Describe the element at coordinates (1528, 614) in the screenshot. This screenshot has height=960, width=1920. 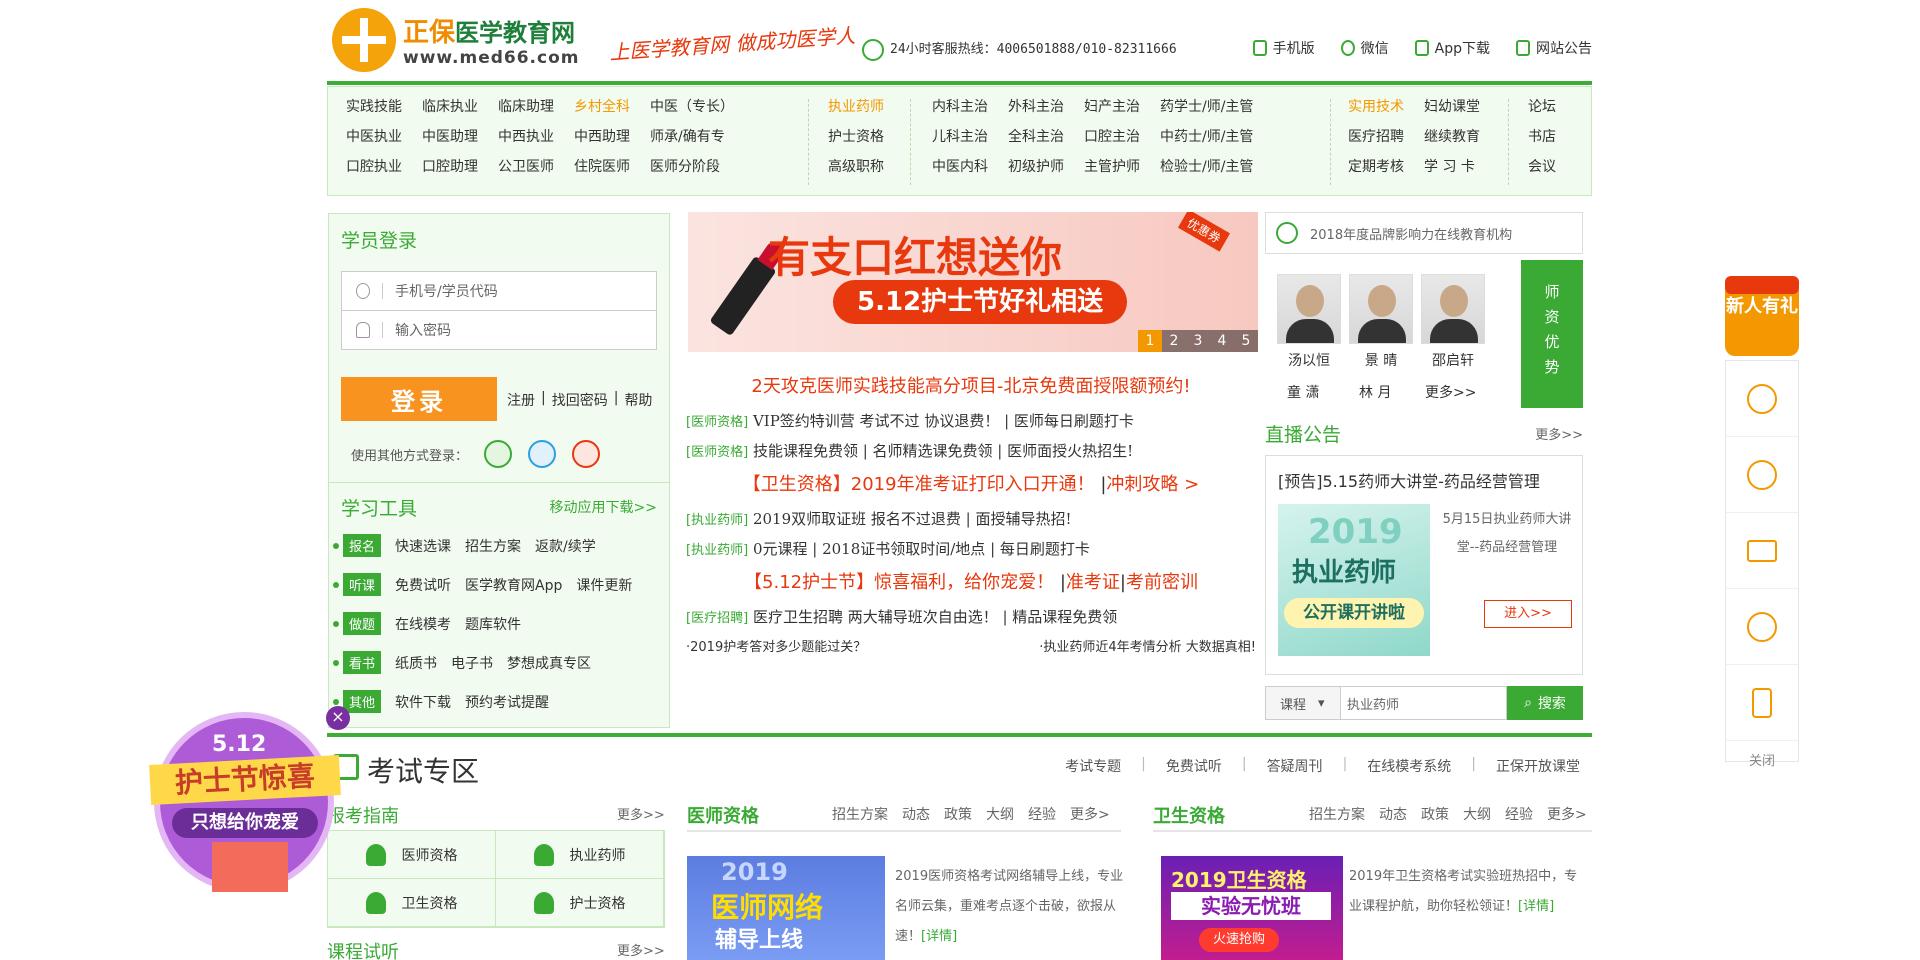
I see `live-enter-button: 进入>>` at that location.